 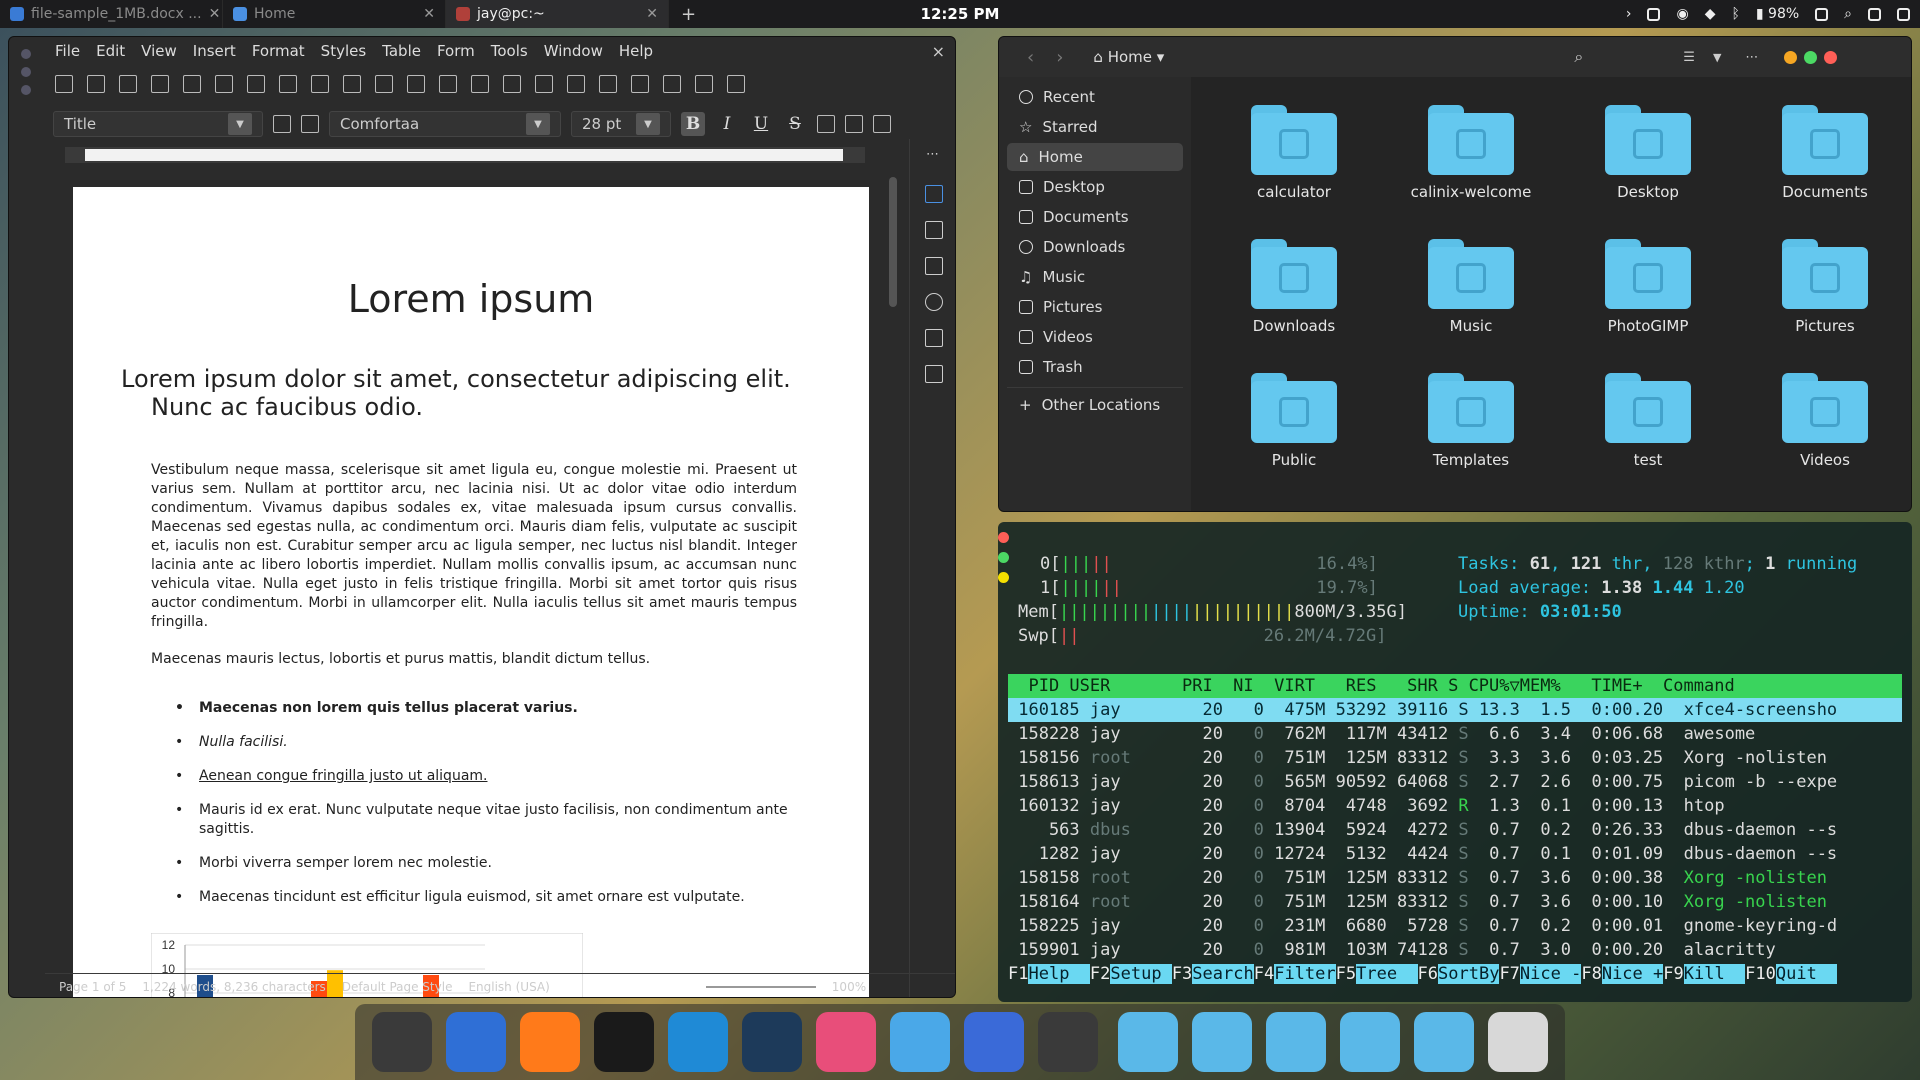 What do you see at coordinates (882, 124) in the screenshot?
I see `clear-formatting-icon` at bounding box center [882, 124].